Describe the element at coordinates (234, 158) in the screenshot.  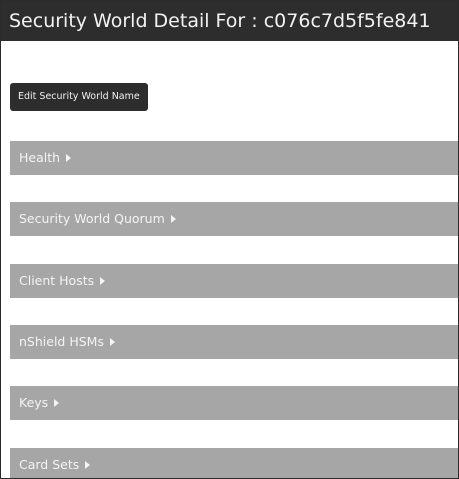
I see `section-health: Health` at that location.